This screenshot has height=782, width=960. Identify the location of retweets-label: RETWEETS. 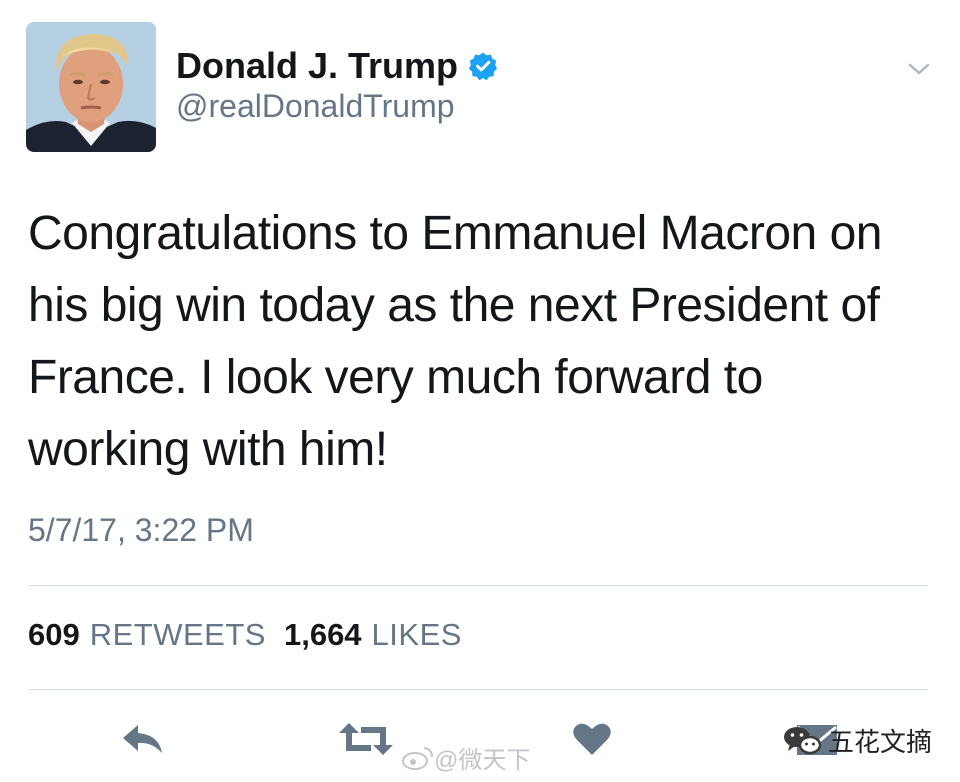
(178, 635).